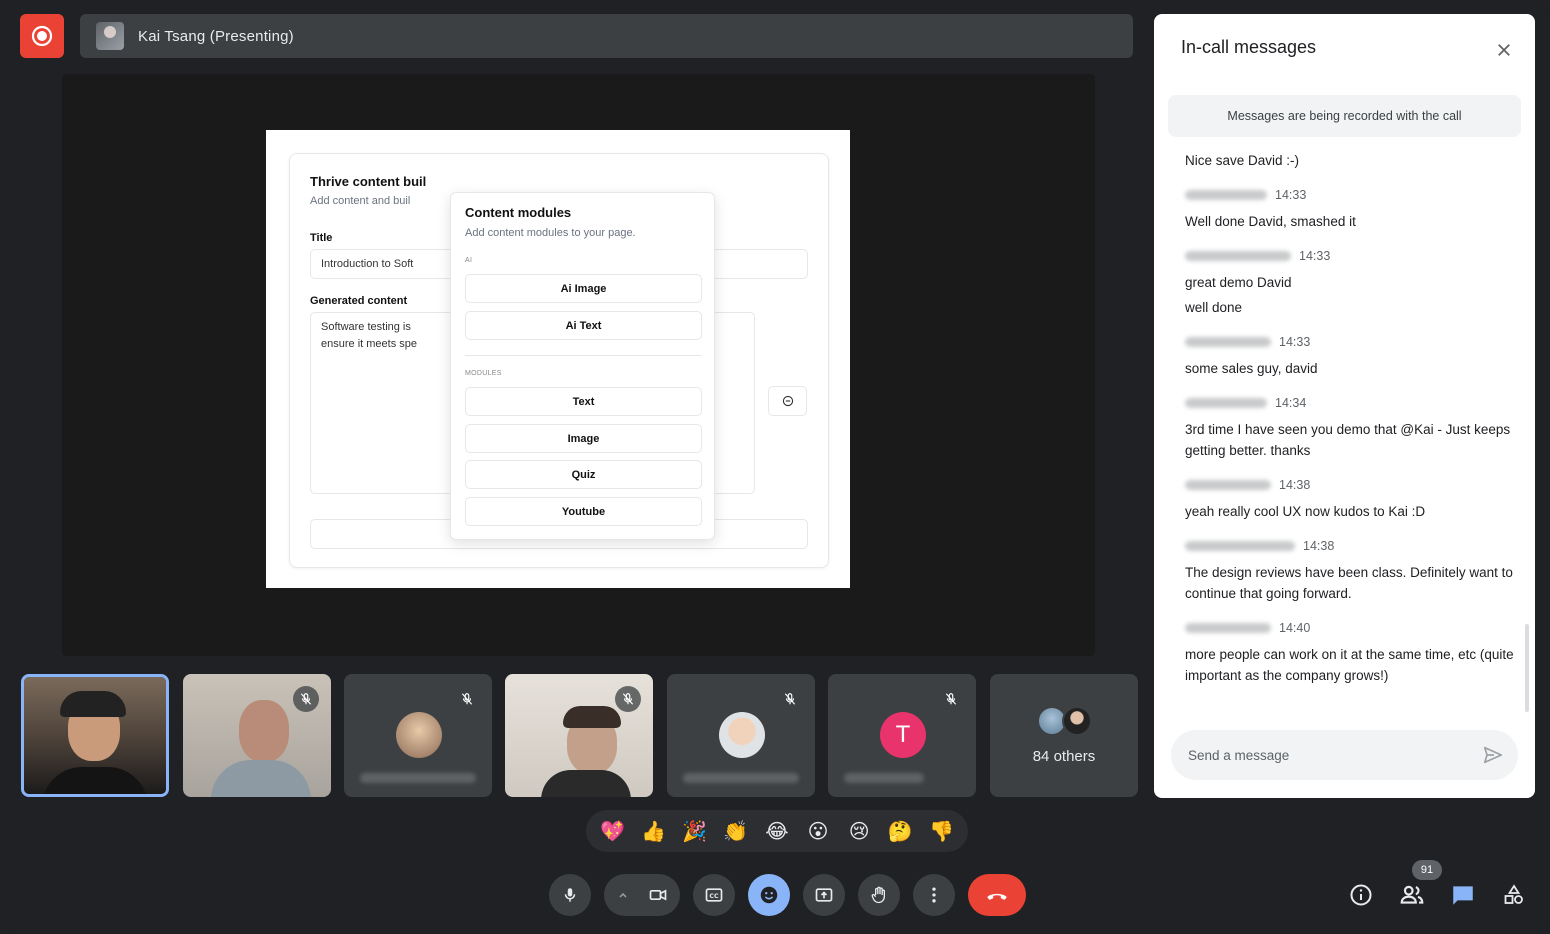  I want to click on reaction-thumbs-down: 👎, so click(941, 831).